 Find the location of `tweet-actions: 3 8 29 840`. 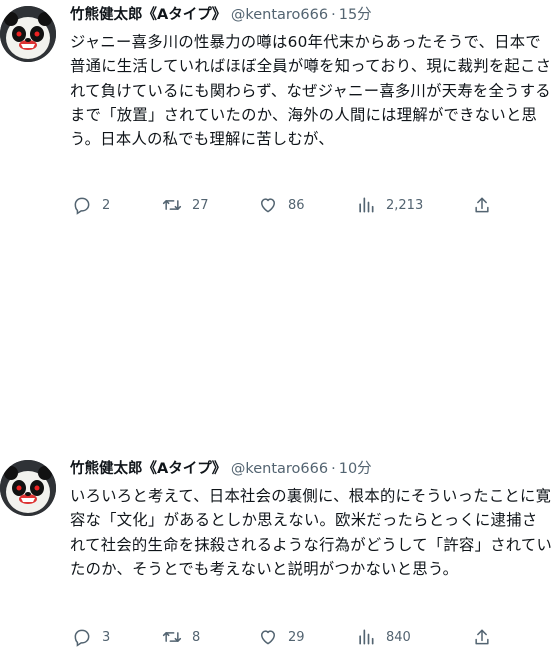

tweet-actions: 3 8 29 840 is located at coordinates (280, 637).